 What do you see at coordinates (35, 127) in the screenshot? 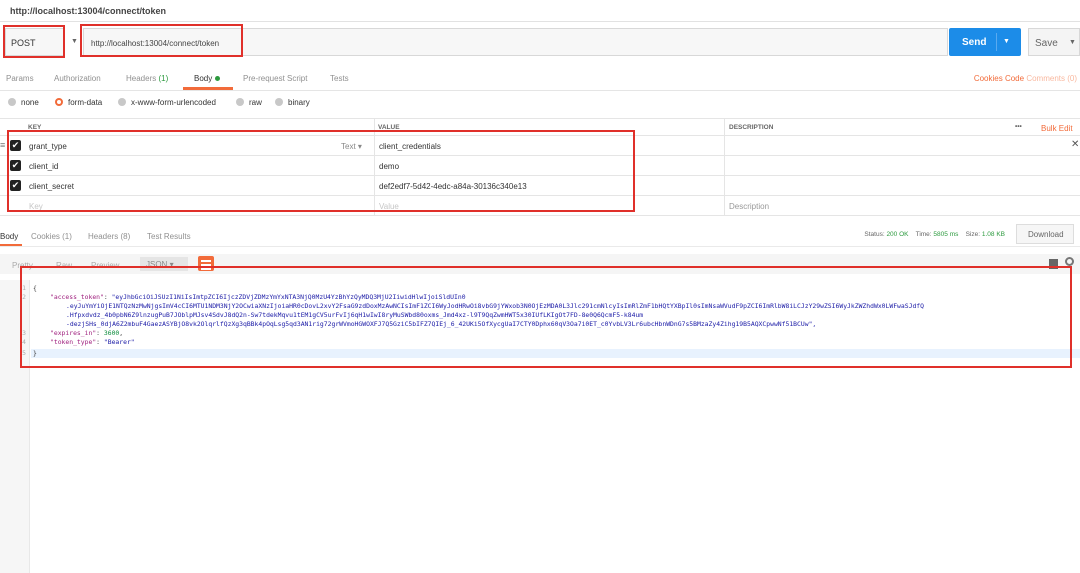
I see `column-header-key: KEY` at bounding box center [35, 127].